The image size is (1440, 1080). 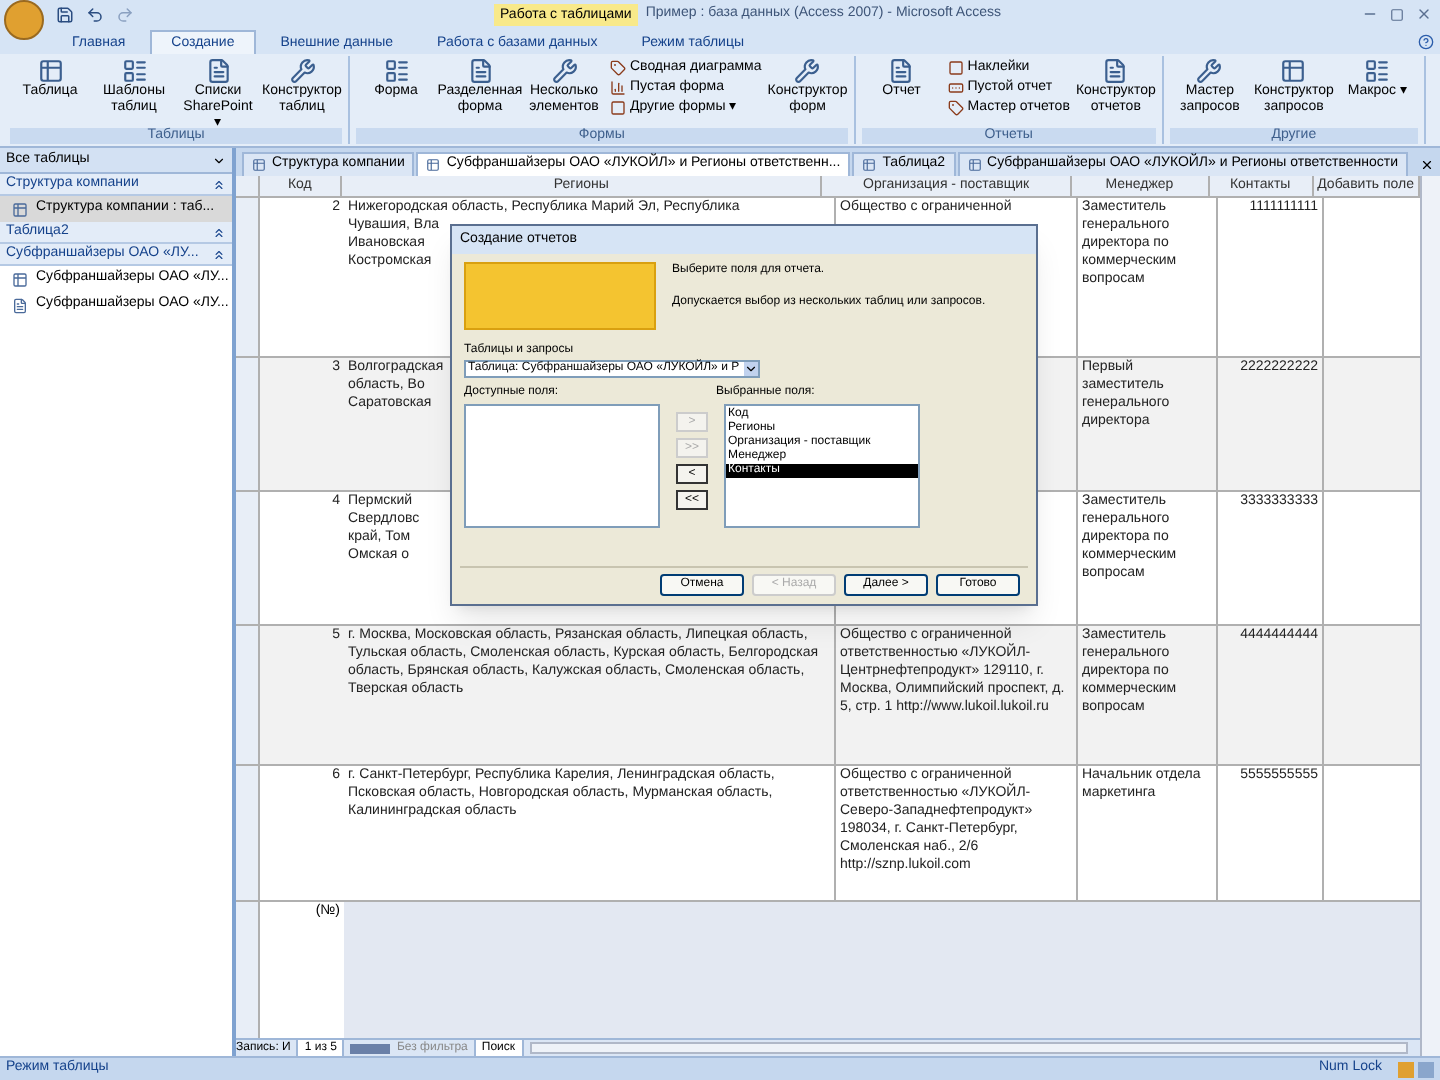 What do you see at coordinates (968, 1048) in the screenshot?
I see `horizontal-scrollbar` at bounding box center [968, 1048].